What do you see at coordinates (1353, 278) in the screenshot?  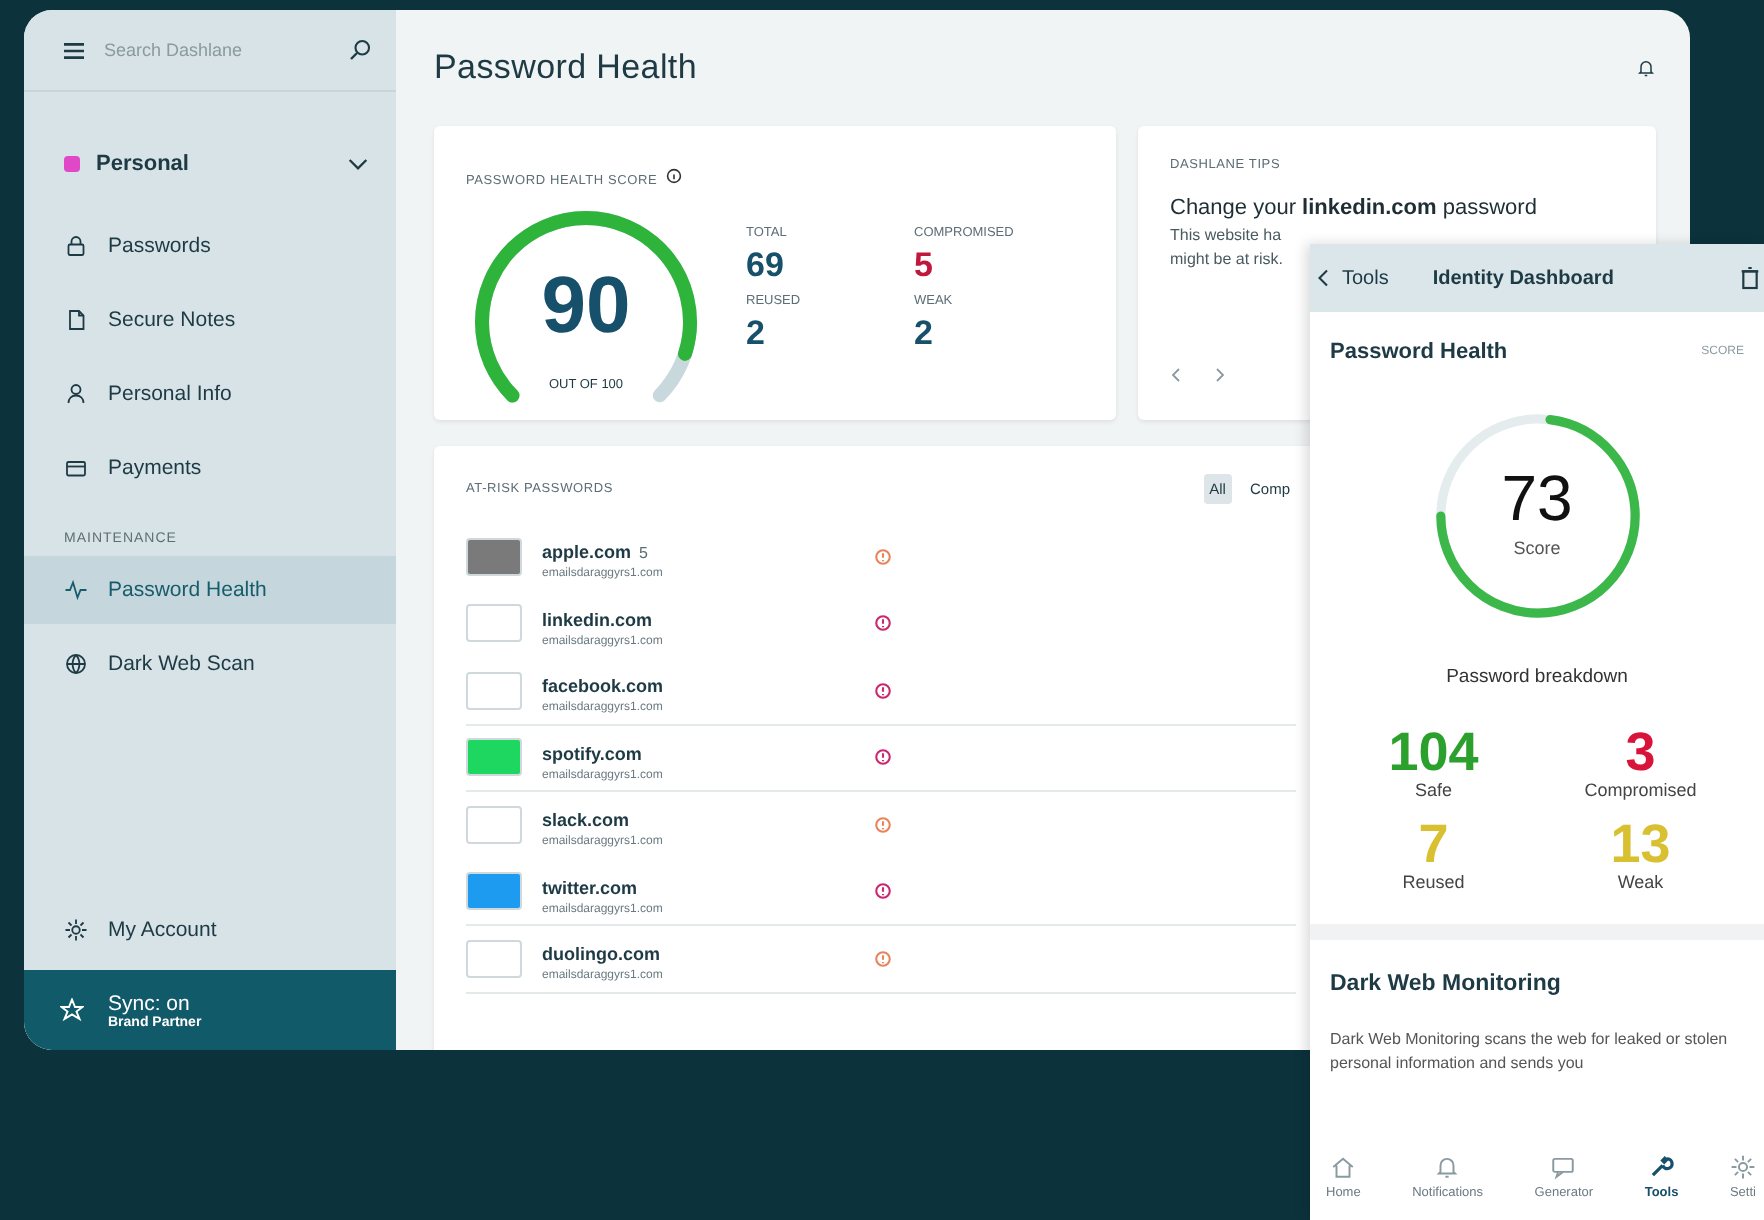 I see `back-link: Tools` at bounding box center [1353, 278].